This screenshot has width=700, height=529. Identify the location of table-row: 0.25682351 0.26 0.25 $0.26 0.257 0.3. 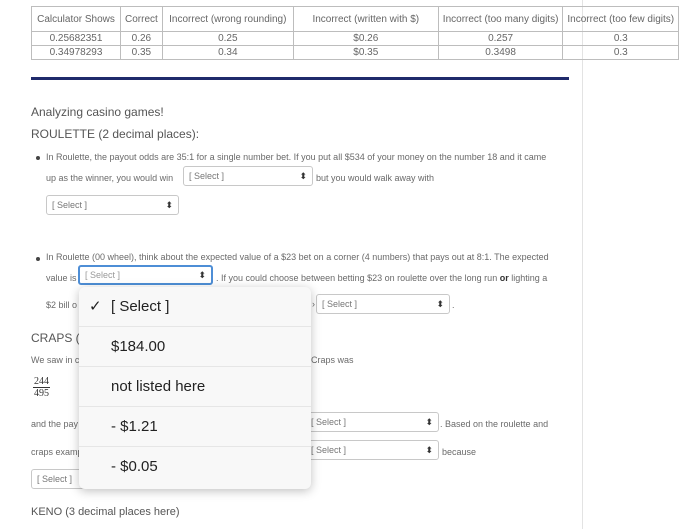
(355, 38).